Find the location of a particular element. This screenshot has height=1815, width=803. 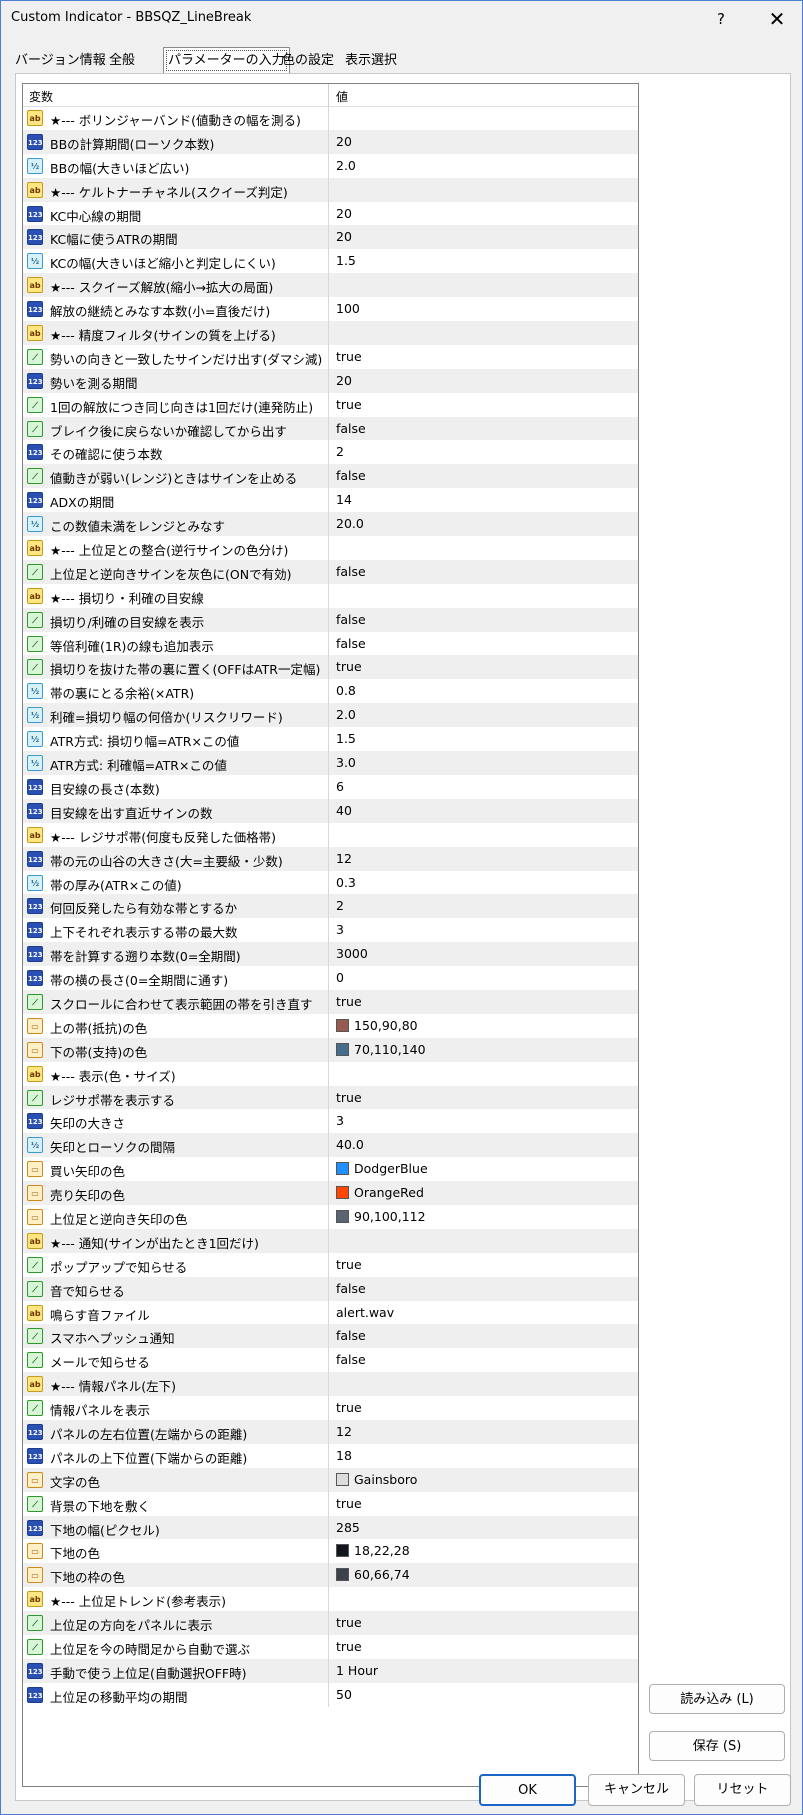

parameter-row: ab ★--- 情報パネル(左下) is located at coordinates (330, 1384).